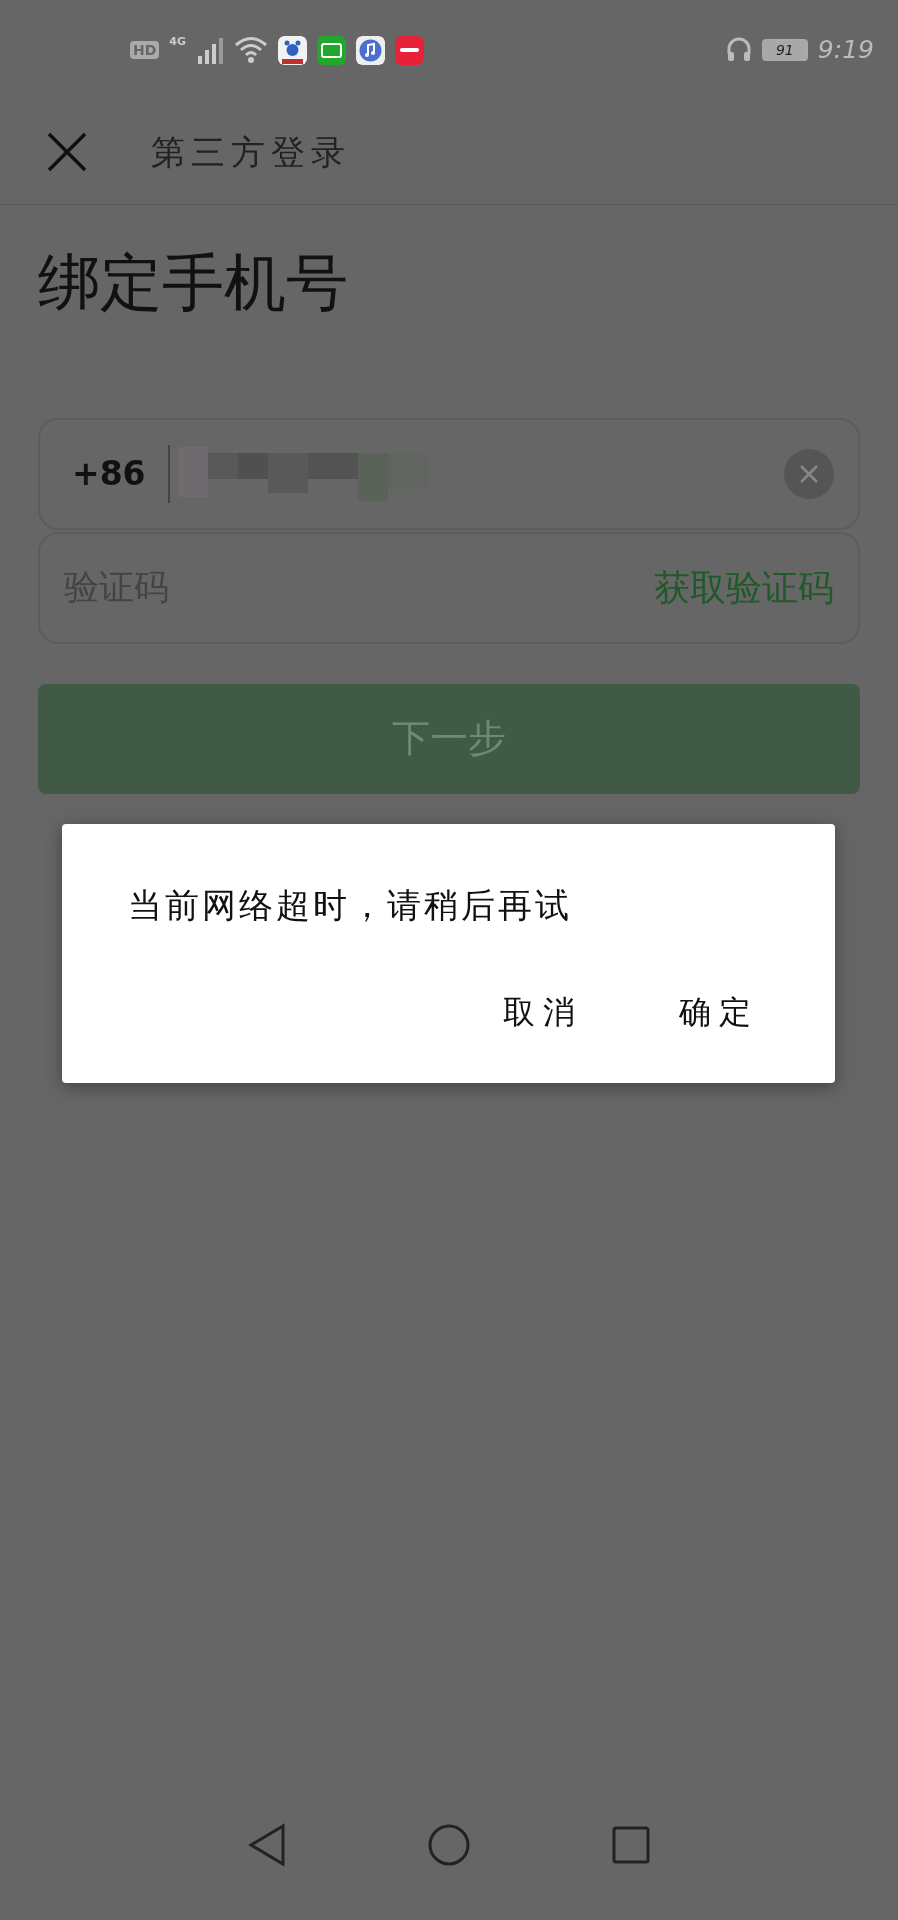  I want to click on hd-badge: HD, so click(145, 50).